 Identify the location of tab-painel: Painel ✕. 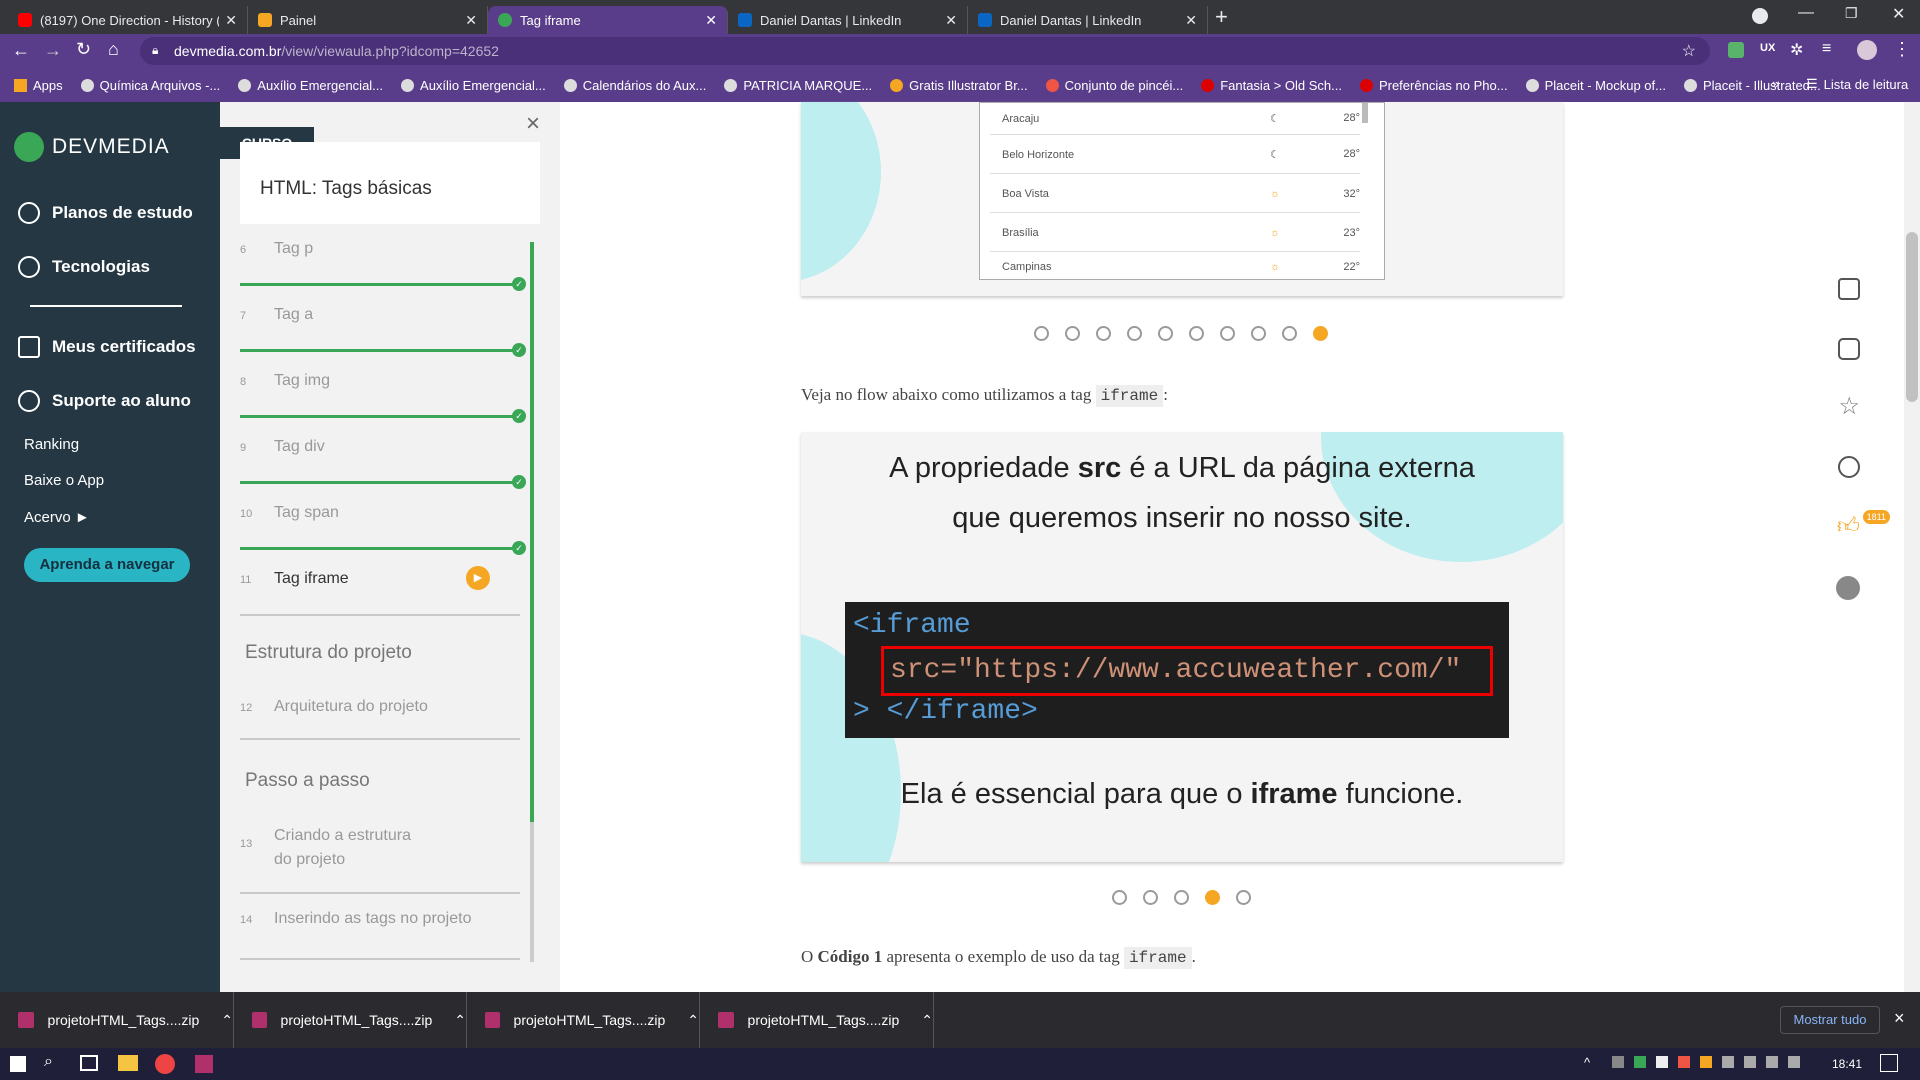
(368, 20).